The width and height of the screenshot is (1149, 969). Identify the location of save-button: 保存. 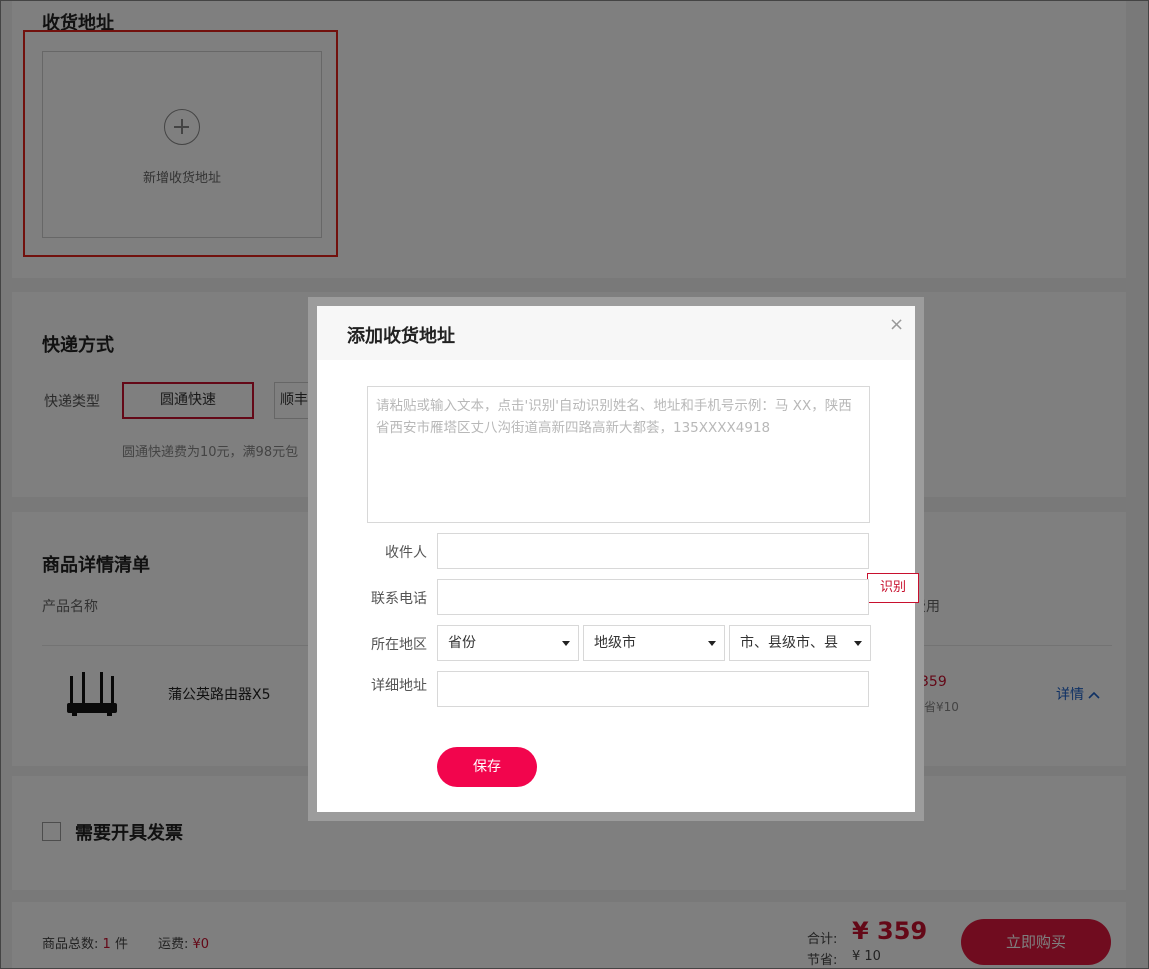
(487, 767).